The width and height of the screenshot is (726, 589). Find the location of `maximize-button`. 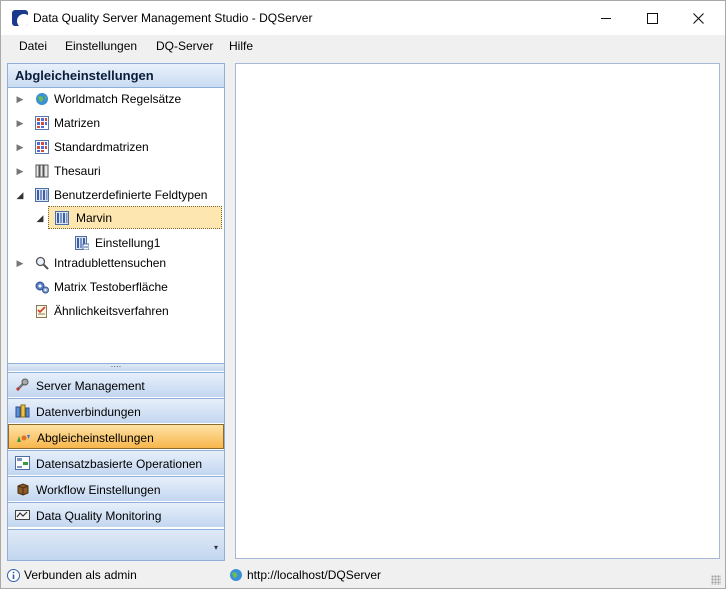

maximize-button is located at coordinates (652, 18).